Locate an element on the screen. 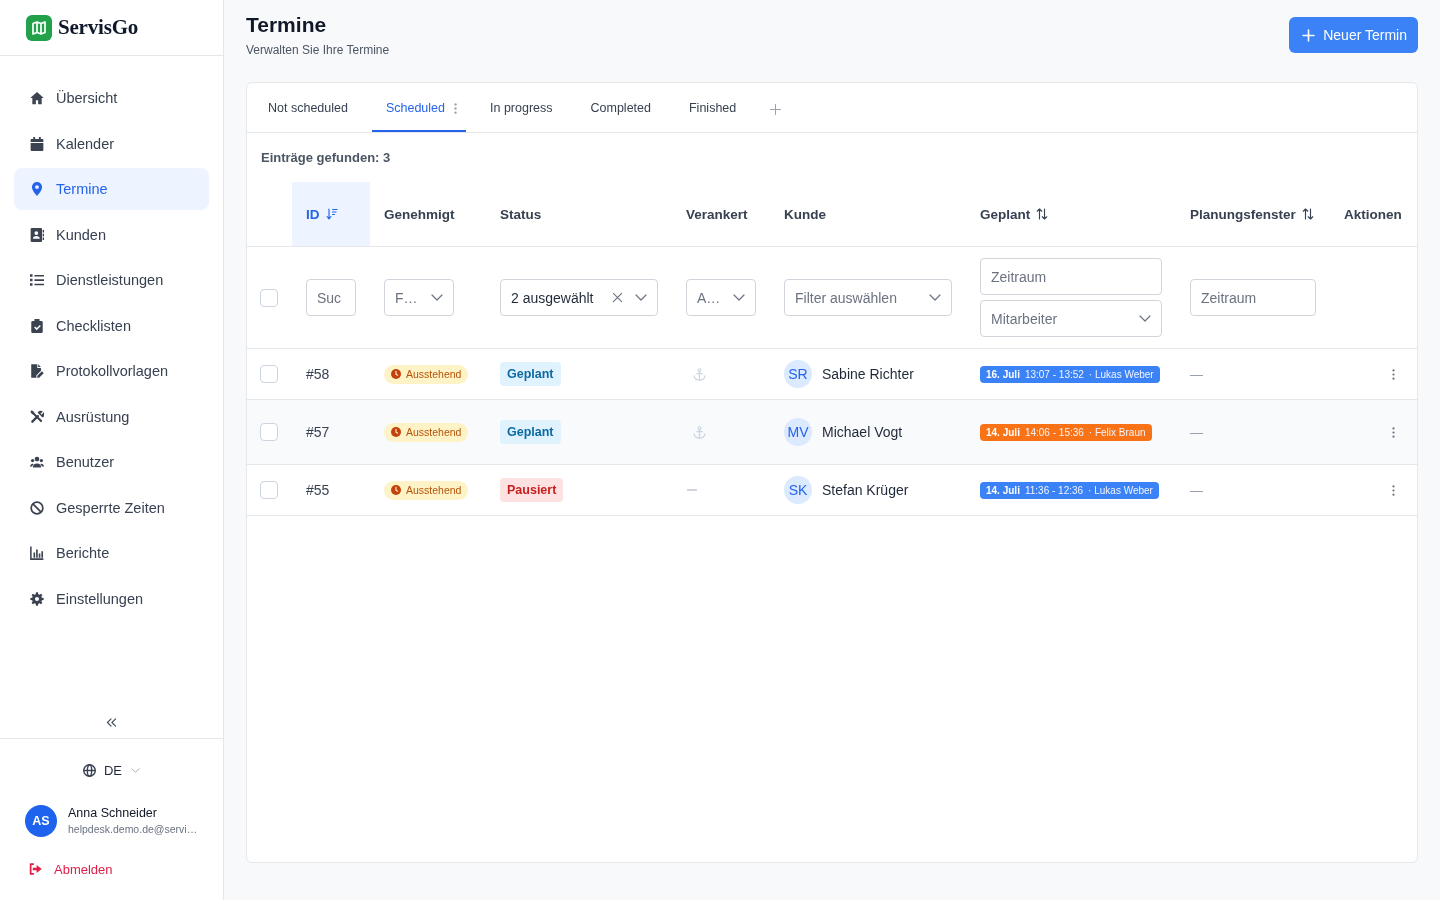  column-header: Geplant is located at coordinates (1005, 214).